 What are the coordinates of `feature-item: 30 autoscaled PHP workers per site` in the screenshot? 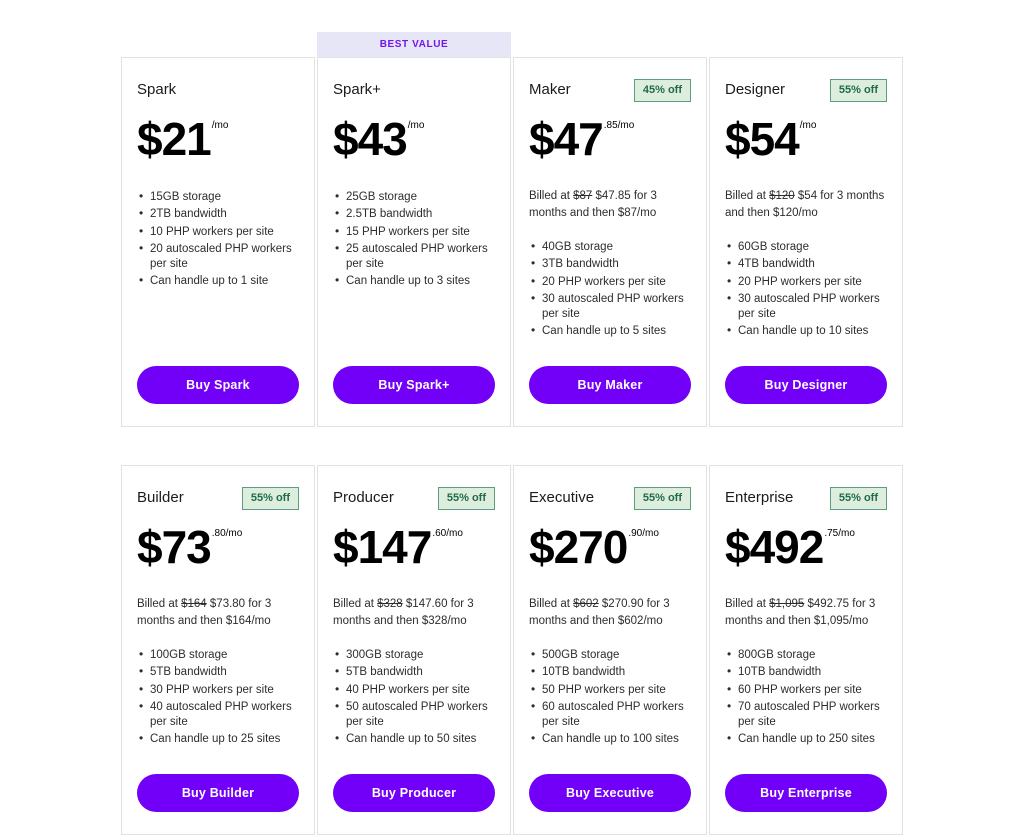 It's located at (806, 307).